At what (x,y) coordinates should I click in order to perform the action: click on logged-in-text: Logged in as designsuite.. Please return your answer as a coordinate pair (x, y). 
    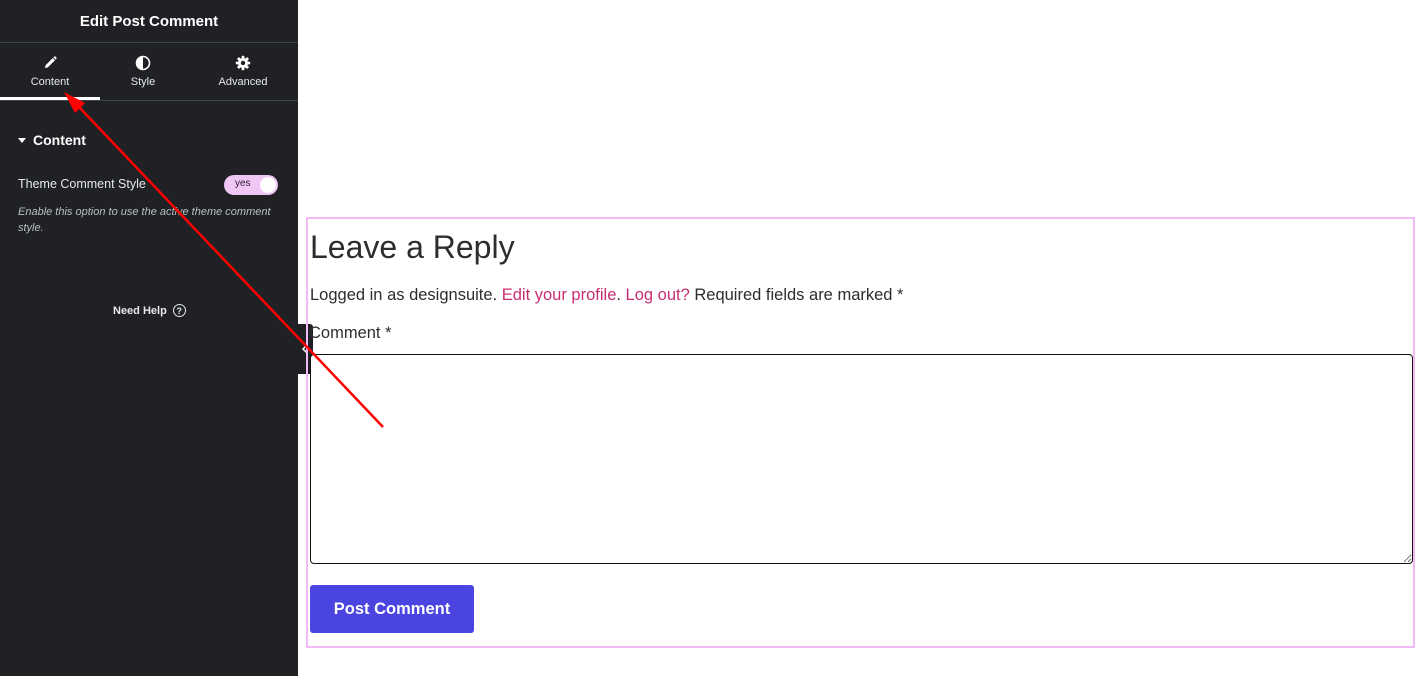
    Looking at the image, I should click on (406, 295).